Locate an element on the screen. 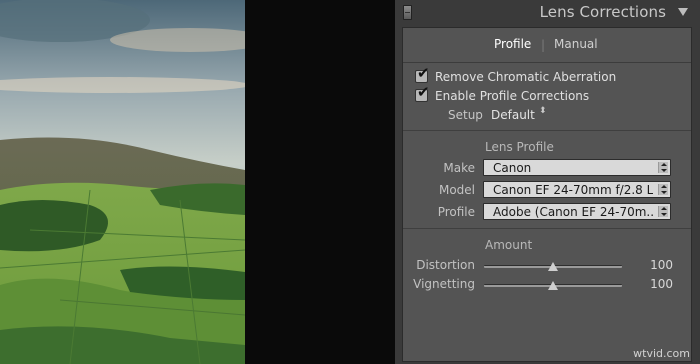 Image resolution: width=700 pixels, height=364 pixels. vignetting-slider-thumb is located at coordinates (553, 285).